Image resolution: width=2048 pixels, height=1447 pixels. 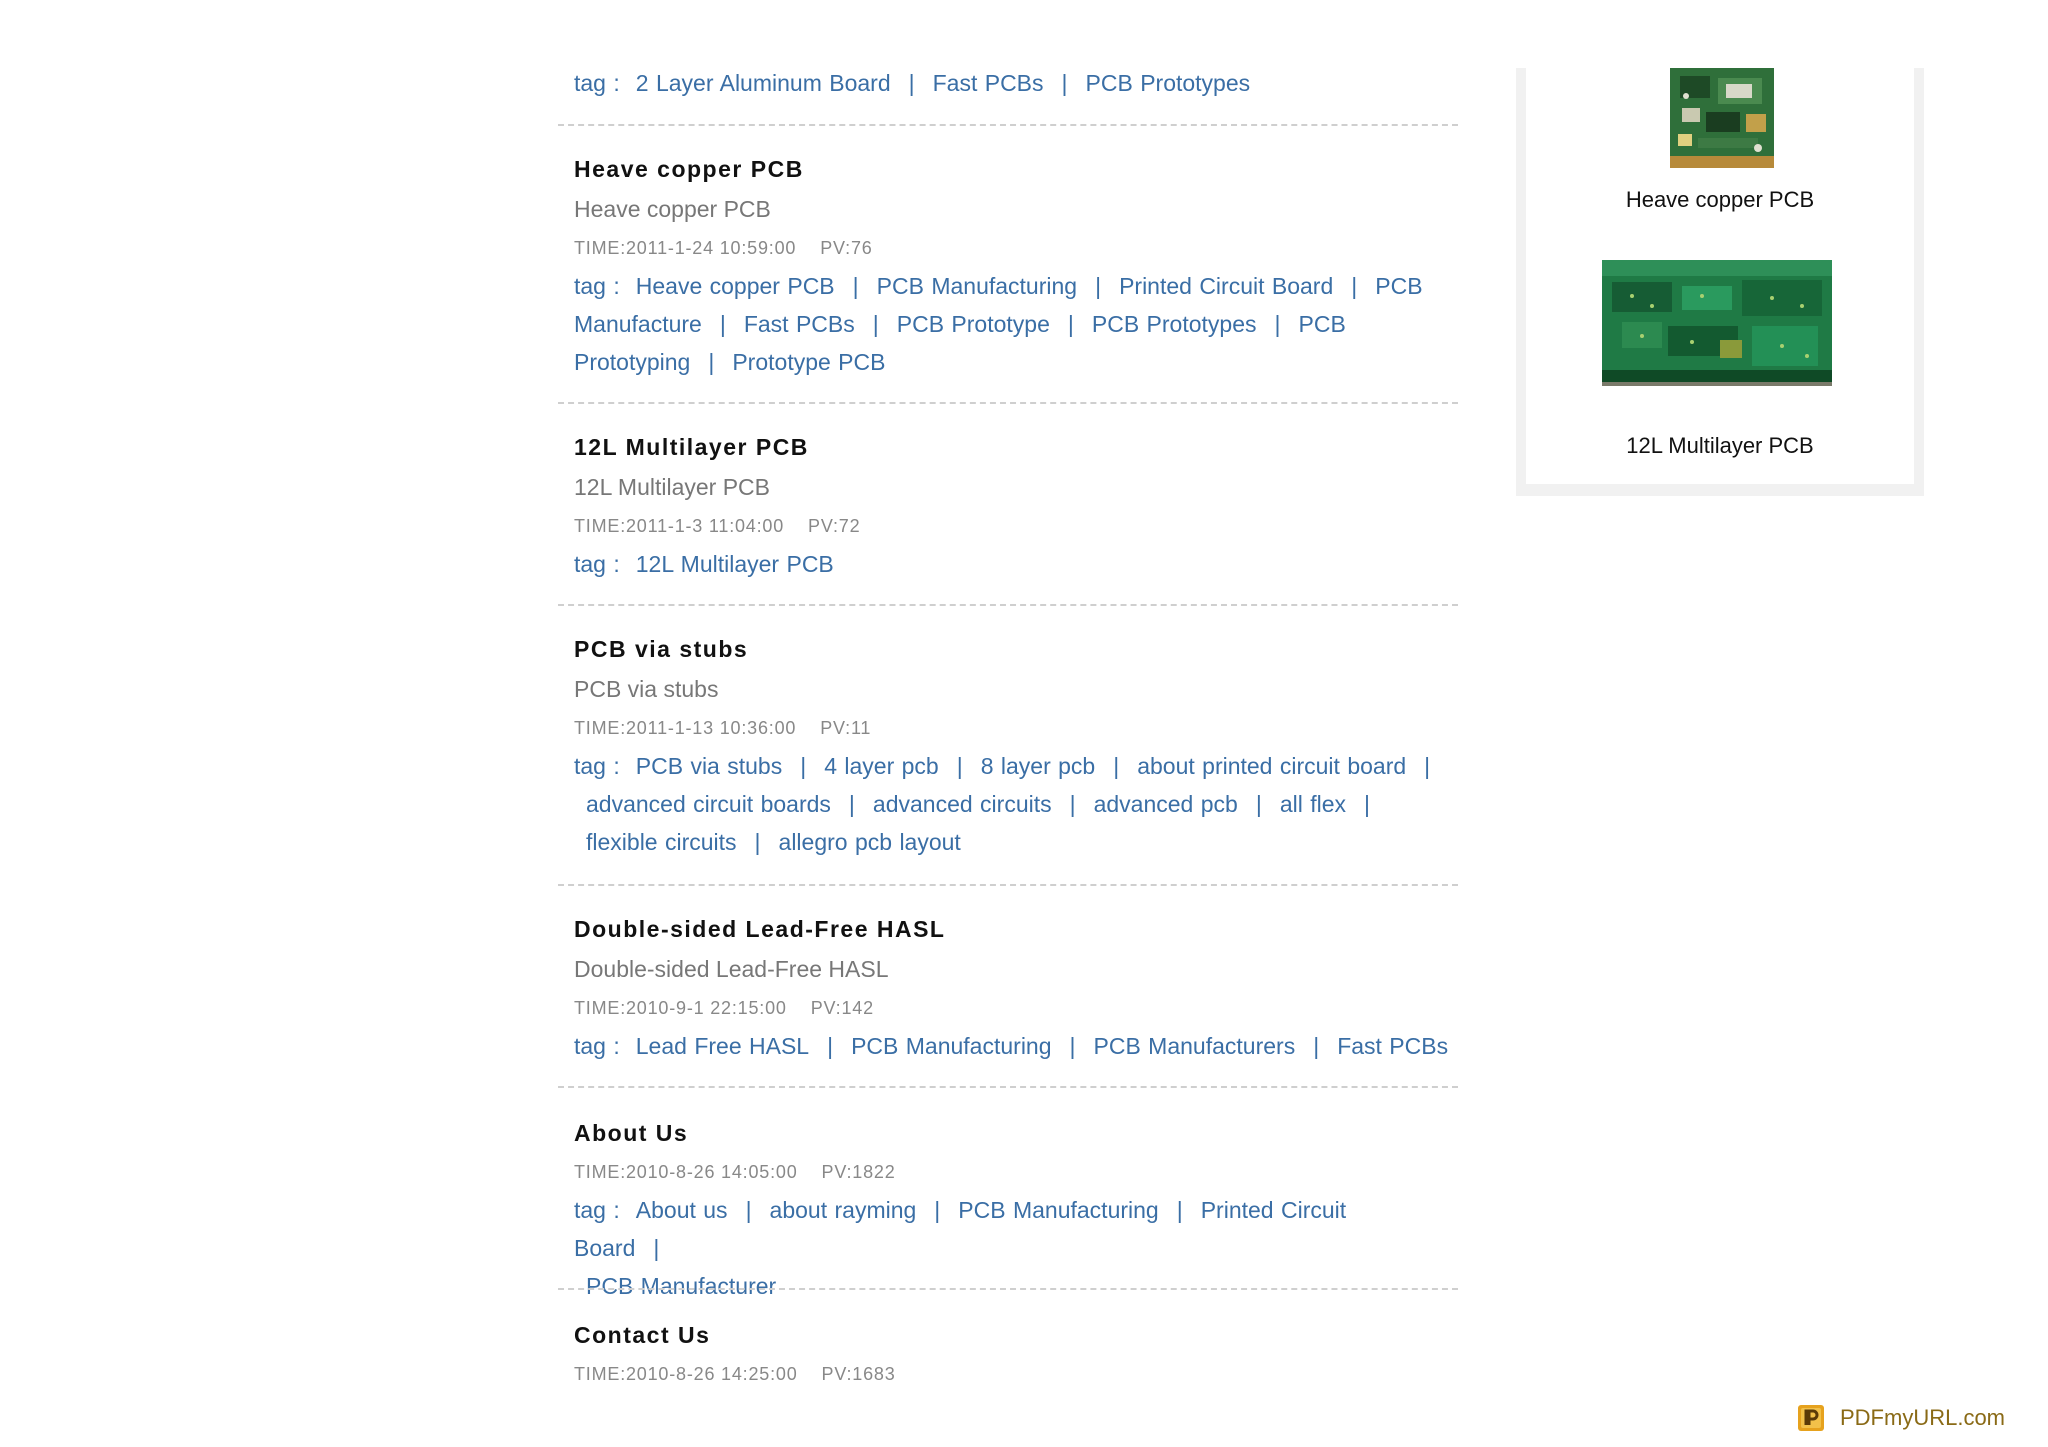 I want to click on tag-link: PCB Manufacturers, so click(x=1195, y=1046).